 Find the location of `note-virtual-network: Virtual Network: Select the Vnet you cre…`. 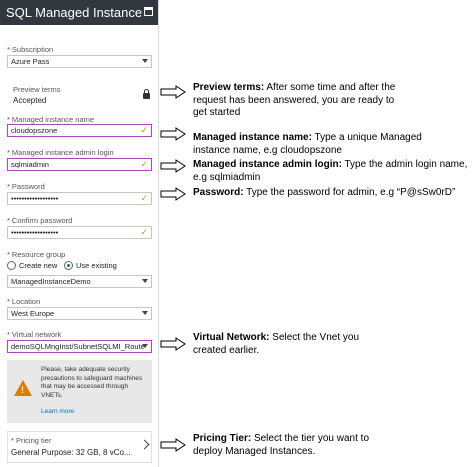

note-virtual-network: Virtual Network: Select the Vnet you cre… is located at coordinates (276, 344).